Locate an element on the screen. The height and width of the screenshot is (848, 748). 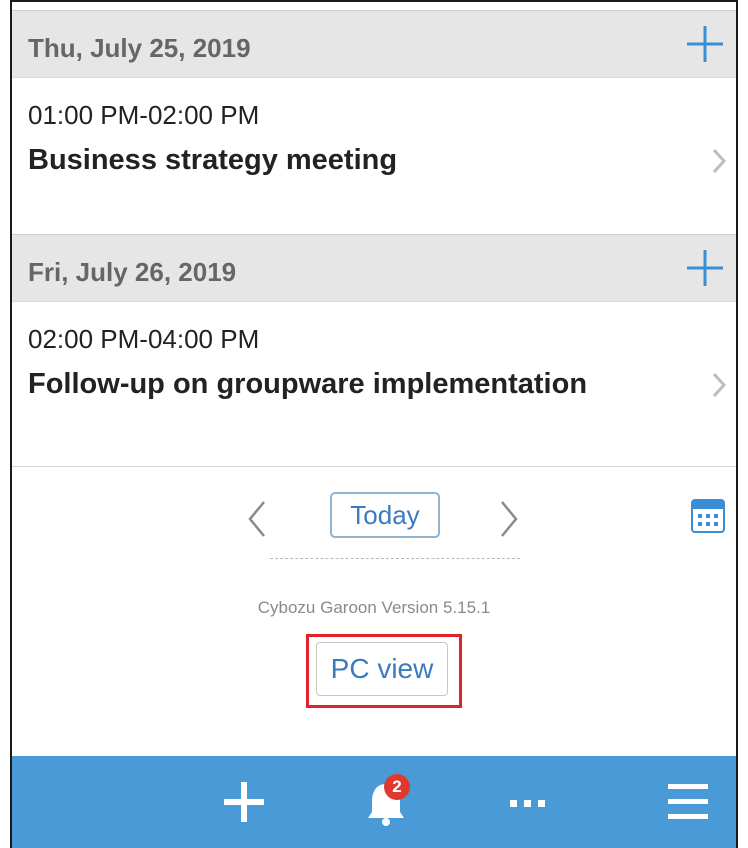
chevron-left-icon is located at coordinates (256, 519).